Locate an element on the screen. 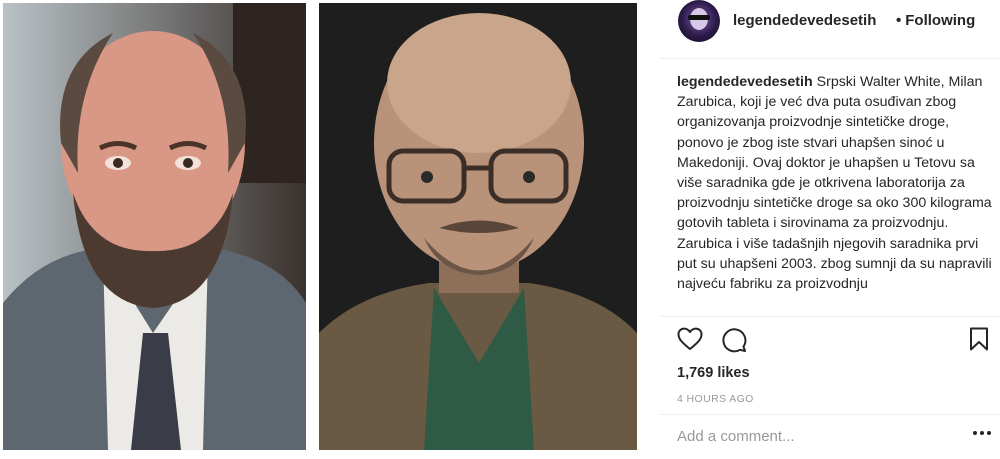  follow-label: Following is located at coordinates (940, 20).